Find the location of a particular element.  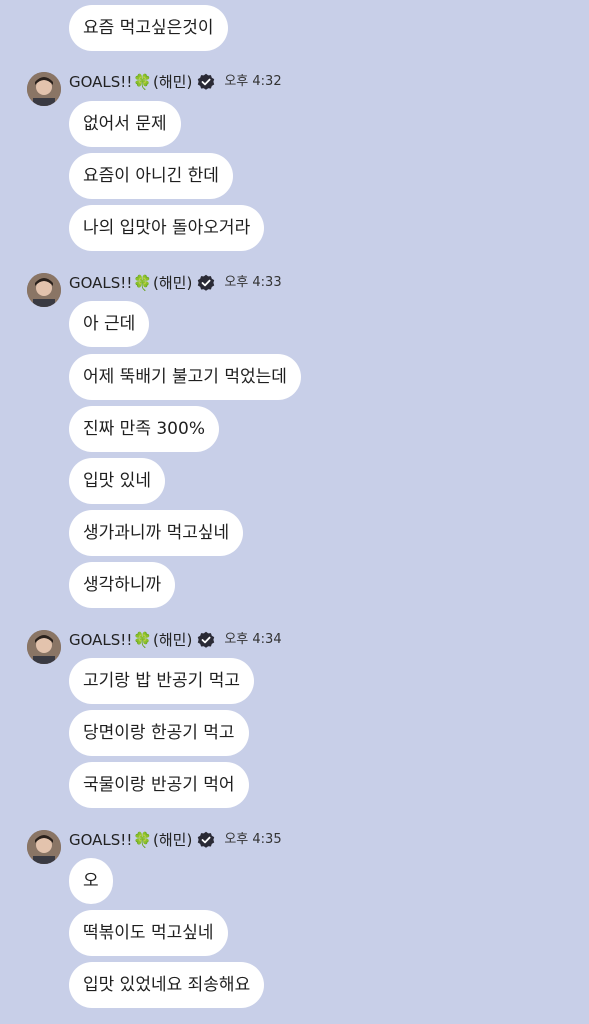

chat-bubble: 생각하니까 is located at coordinates (122, 585).